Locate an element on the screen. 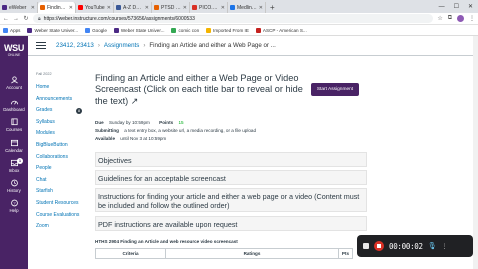 The height and width of the screenshot is (269, 478). bookmark-item: Apps is located at coordinates (11, 30).